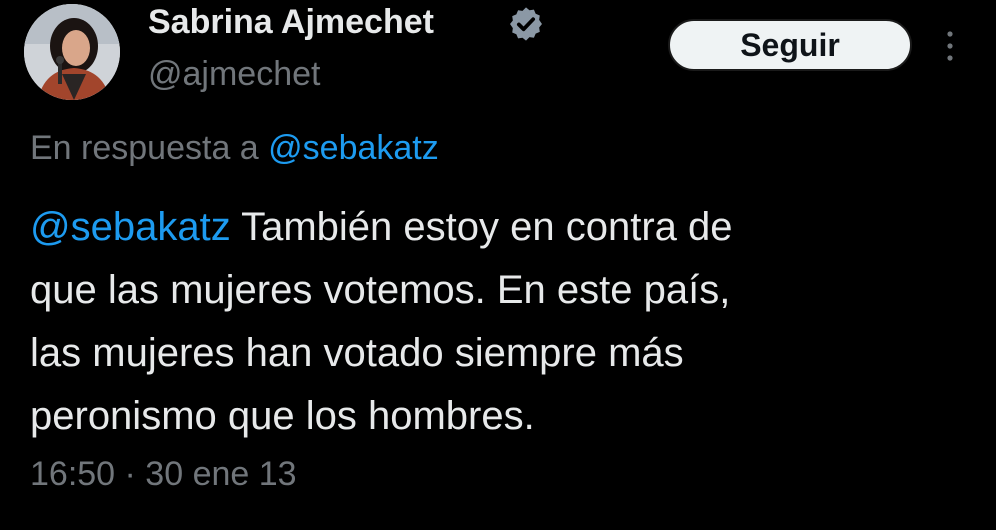  I want to click on reply-context: En respuesta a @sebakatz, so click(234, 148).